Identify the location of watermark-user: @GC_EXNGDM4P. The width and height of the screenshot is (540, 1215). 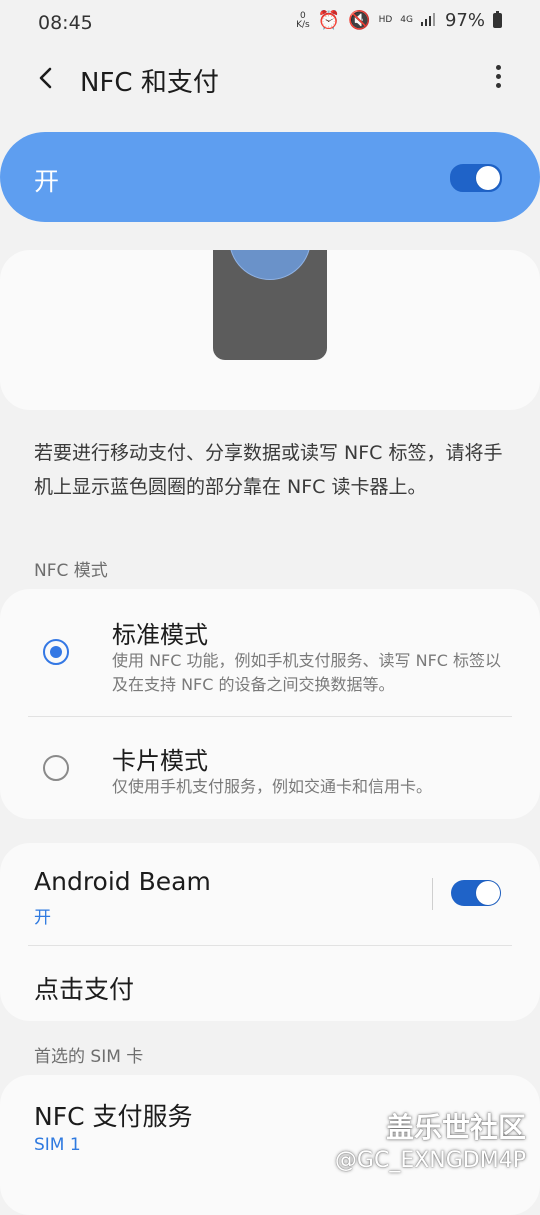
(430, 1160).